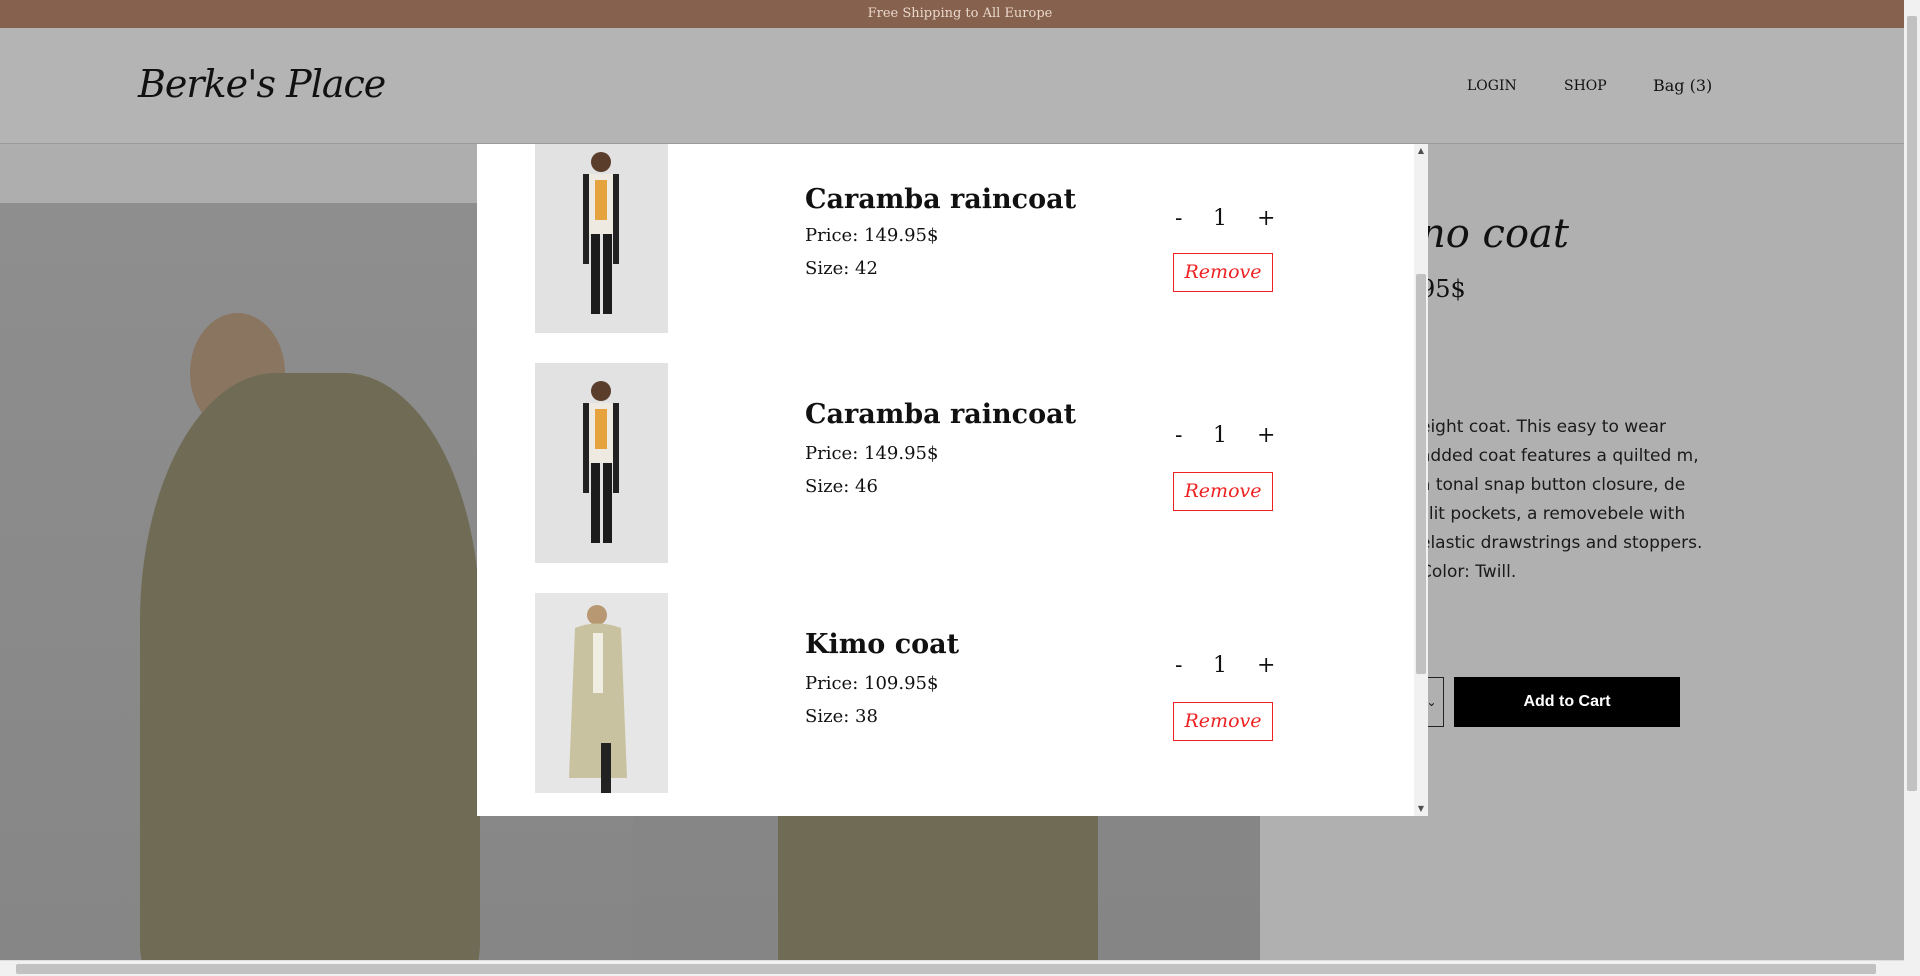  What do you see at coordinates (1421, 151) in the screenshot?
I see `scroll-up-icon: ▲` at bounding box center [1421, 151].